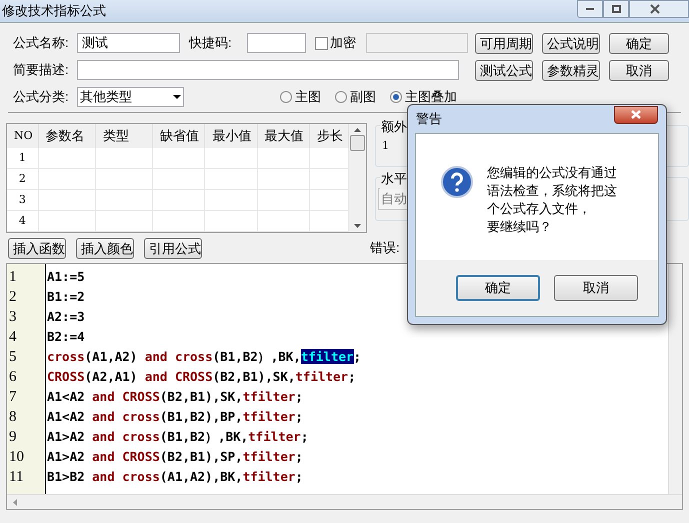 Image resolution: width=689 pixels, height=523 pixels. I want to click on push-button: 插入颜色, so click(105, 248).